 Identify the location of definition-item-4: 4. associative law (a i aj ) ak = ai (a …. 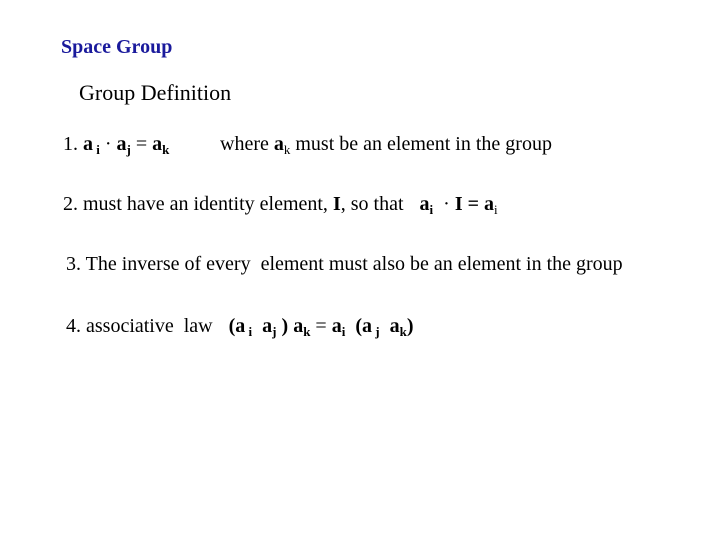
(240, 326).